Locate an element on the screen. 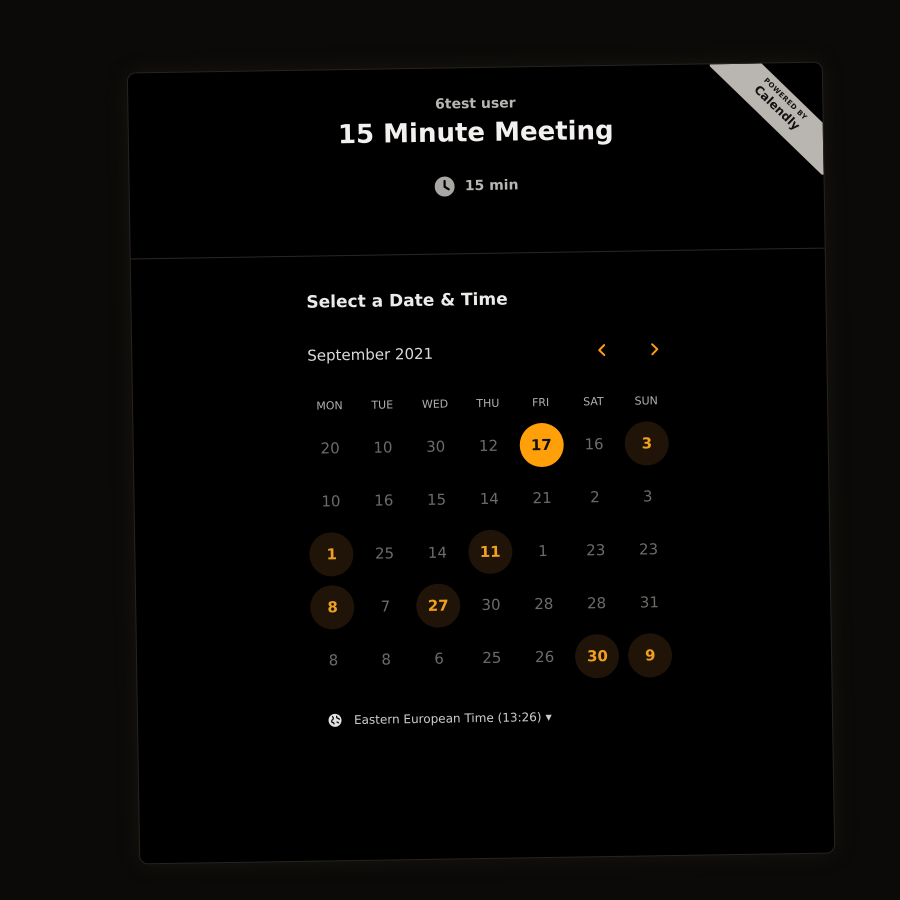 The height and width of the screenshot is (900, 900). calendar-day: 21 is located at coordinates (542, 498).